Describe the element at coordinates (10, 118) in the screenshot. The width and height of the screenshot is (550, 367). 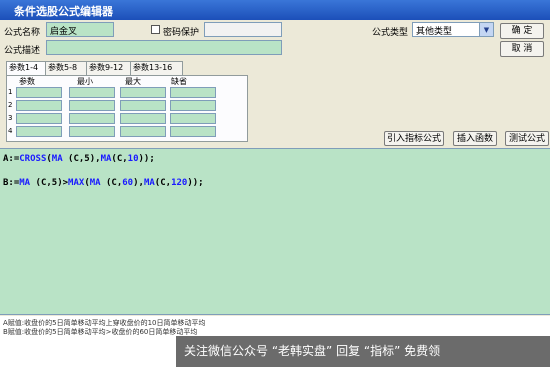
I see `row-number: 3` at that location.